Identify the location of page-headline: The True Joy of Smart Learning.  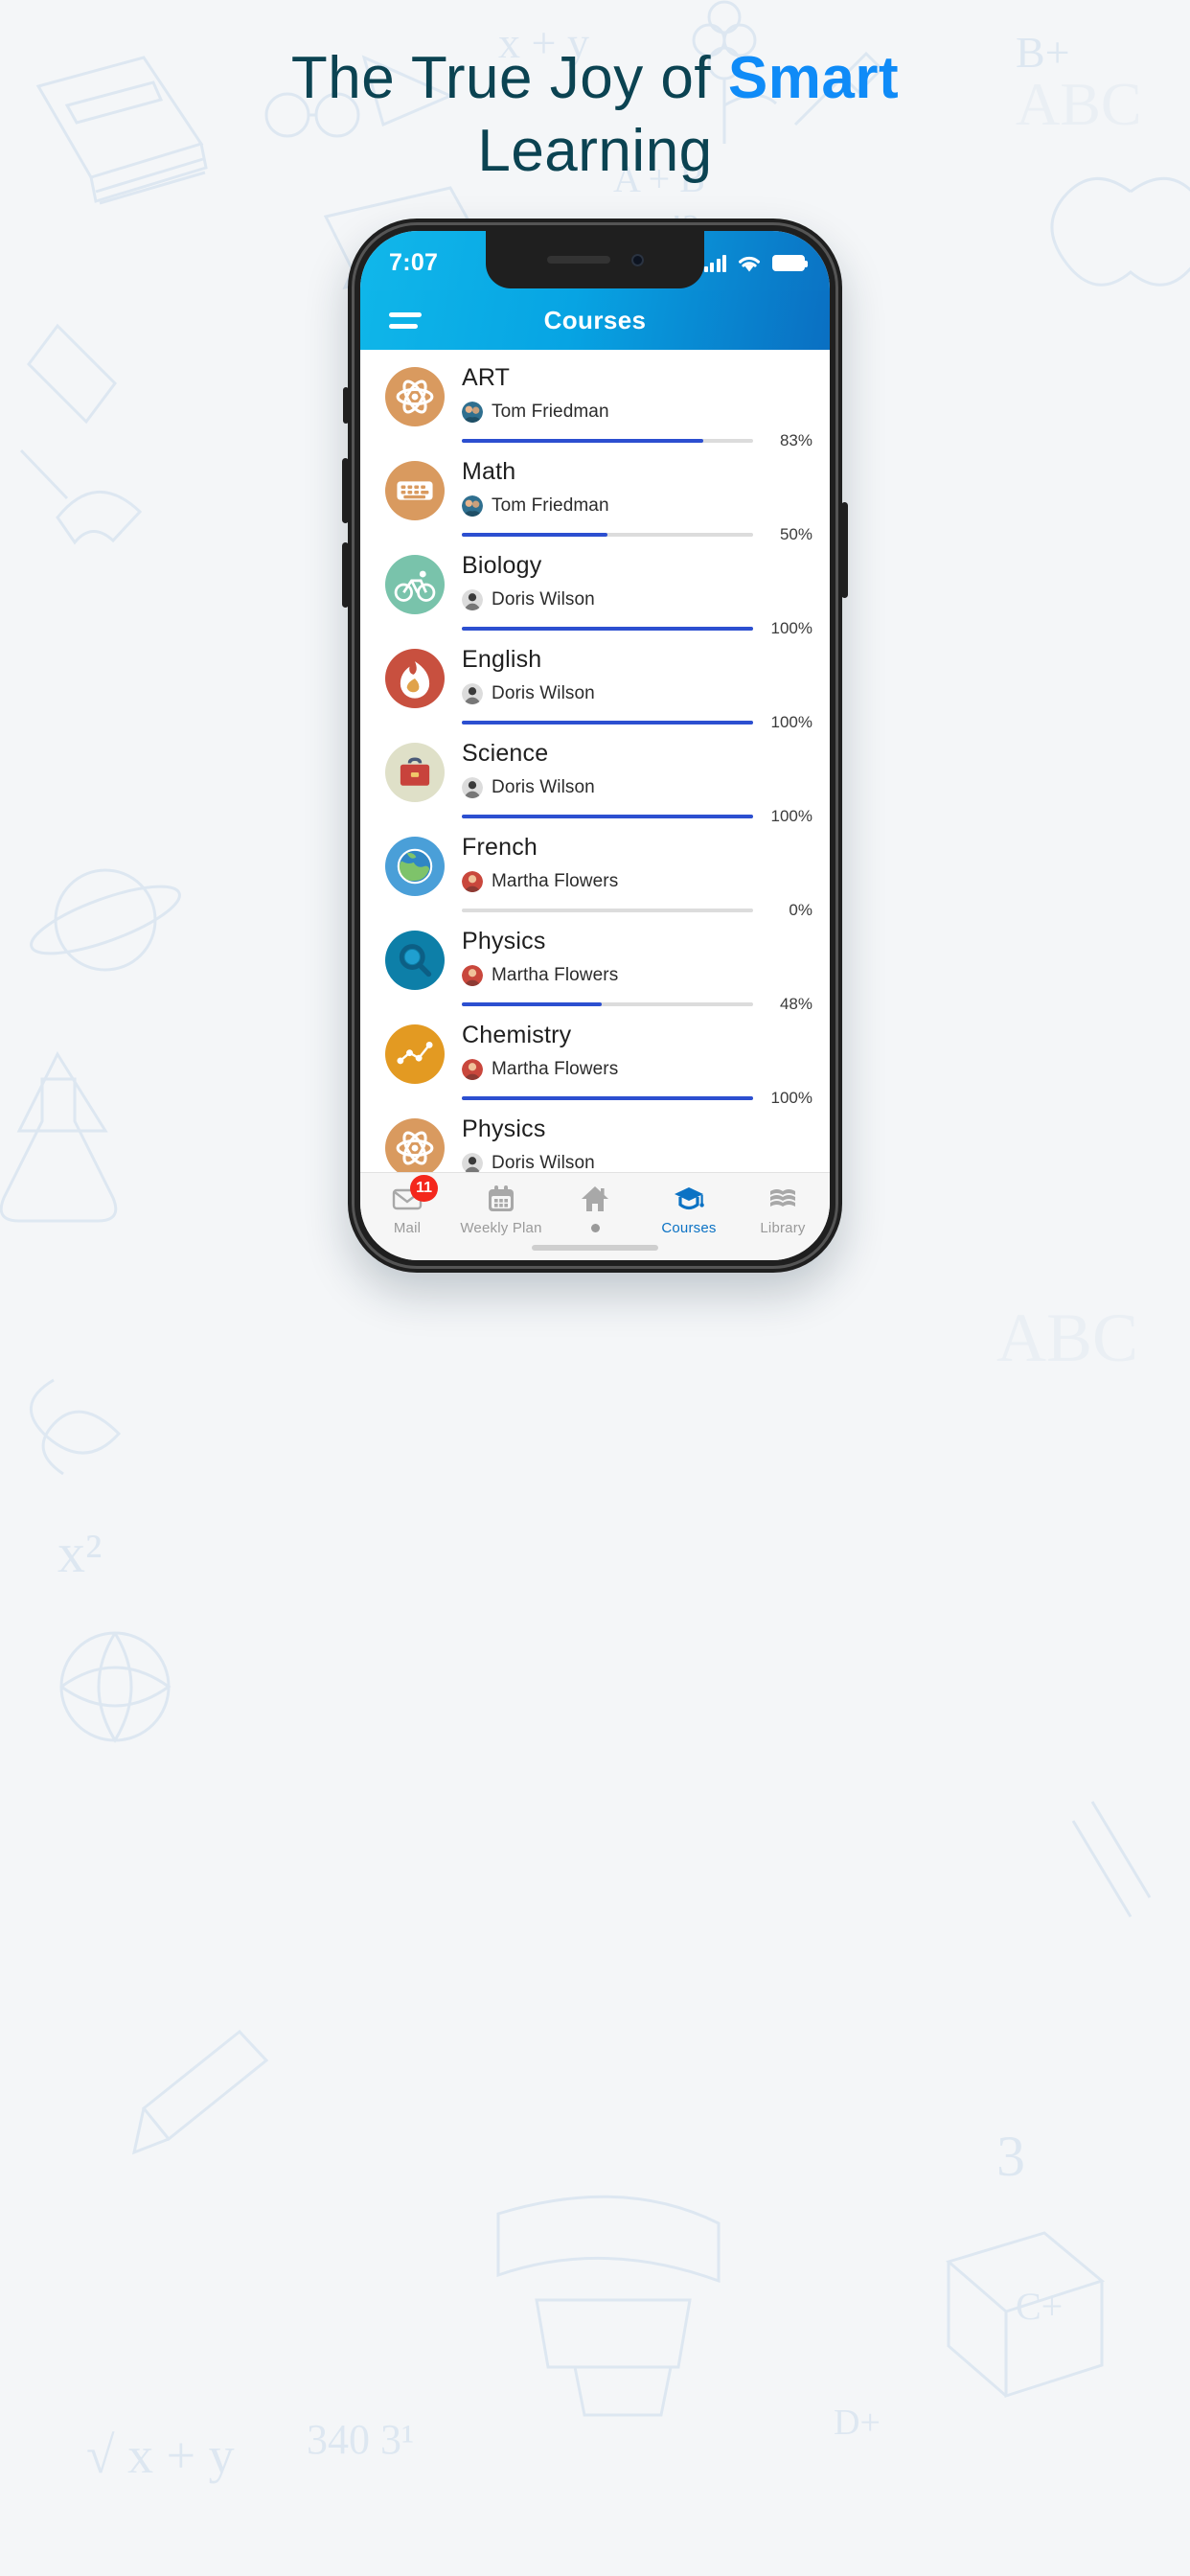
(595, 114).